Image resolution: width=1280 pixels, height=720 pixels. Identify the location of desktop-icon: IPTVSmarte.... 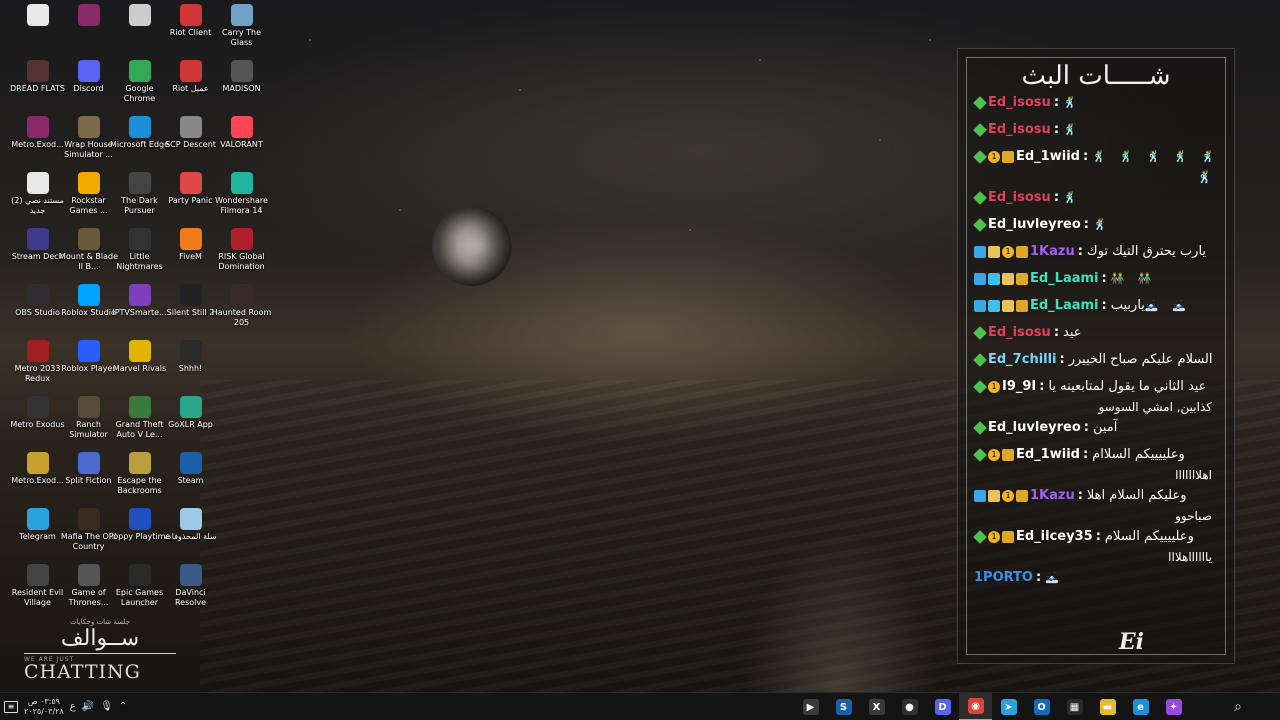
(139, 308).